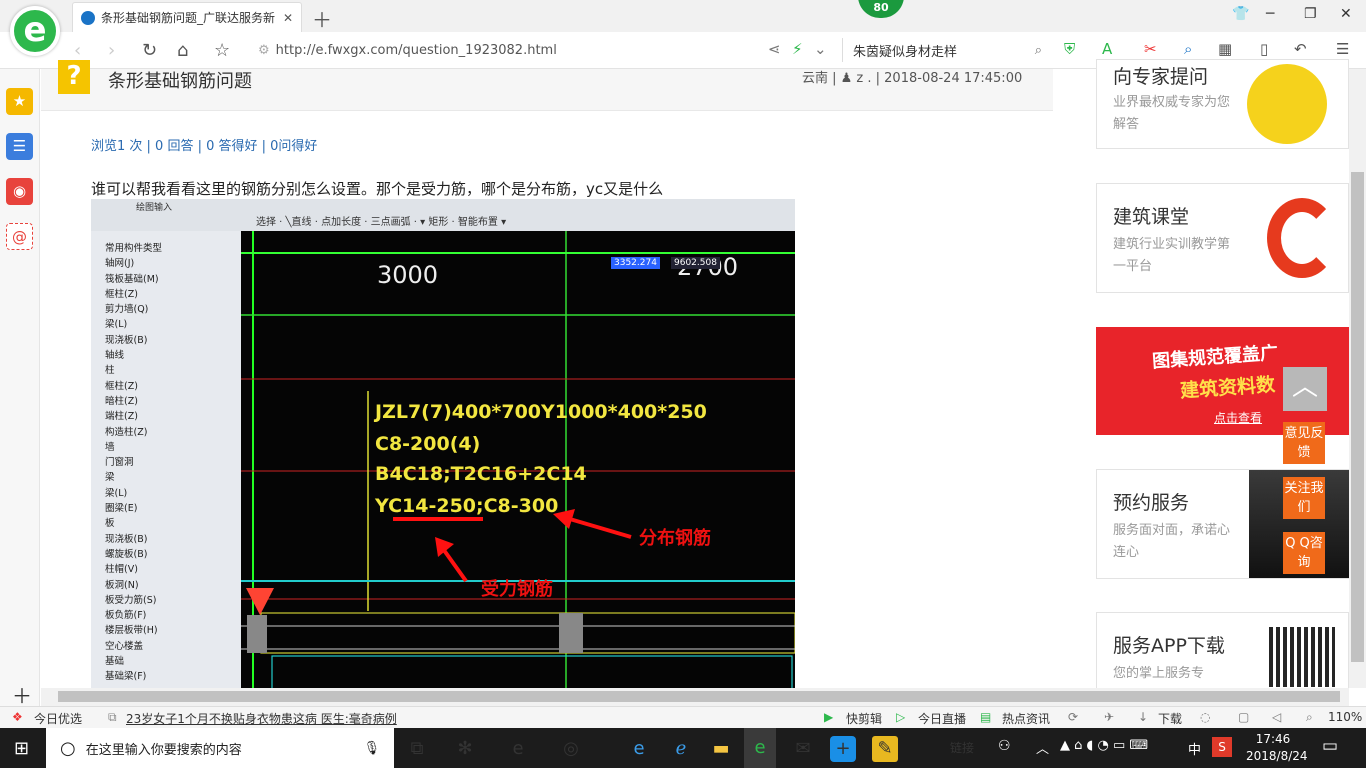 The height and width of the screenshot is (768, 1366). I want to click on weibo-icon: ◉, so click(19, 191).